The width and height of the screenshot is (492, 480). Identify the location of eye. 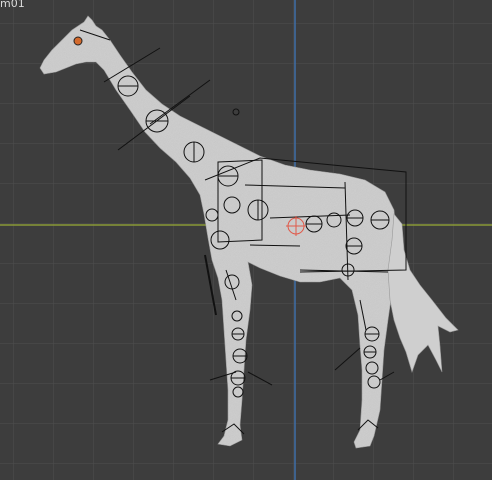
(78, 41).